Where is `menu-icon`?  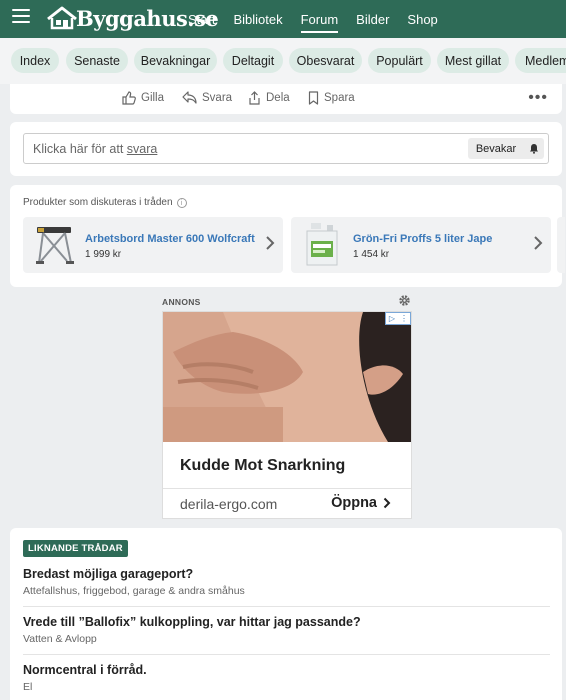 menu-icon is located at coordinates (21, 16).